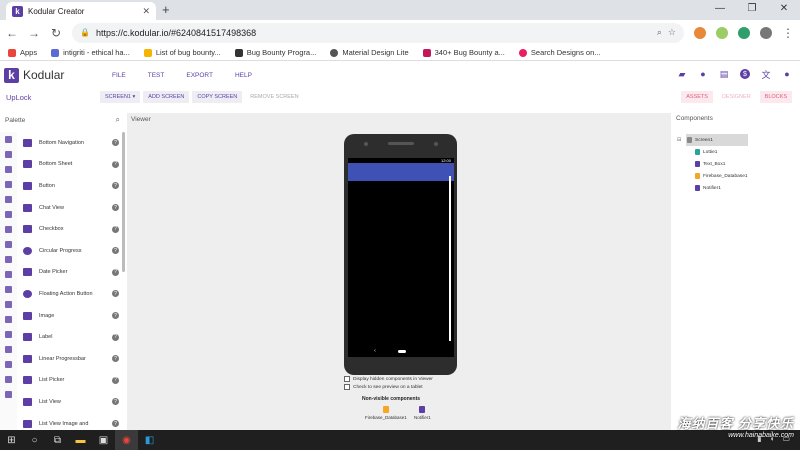 This screenshot has height=450, width=800. I want to click on new-tab-icon: +, so click(166, 10).